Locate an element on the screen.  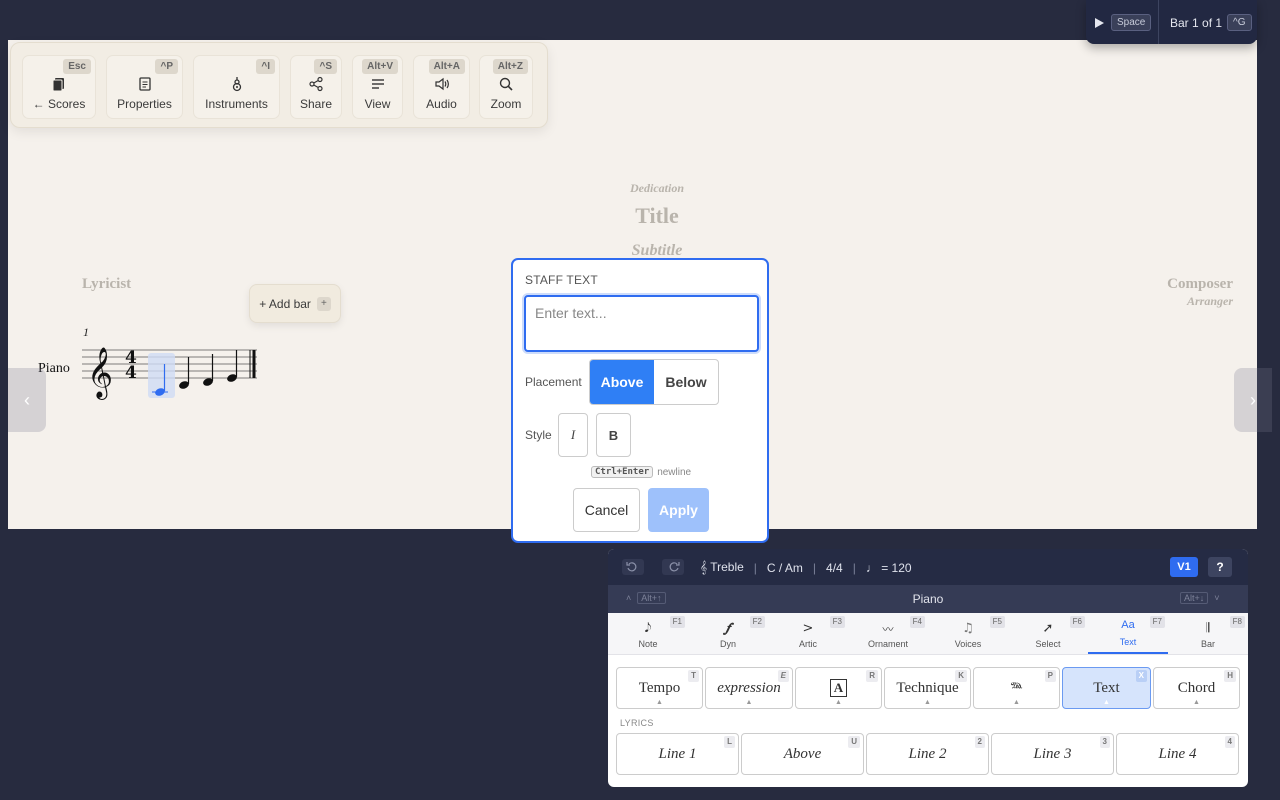
next-instrument-button: Alt+↓ ˅ is located at coordinates (1200, 598).